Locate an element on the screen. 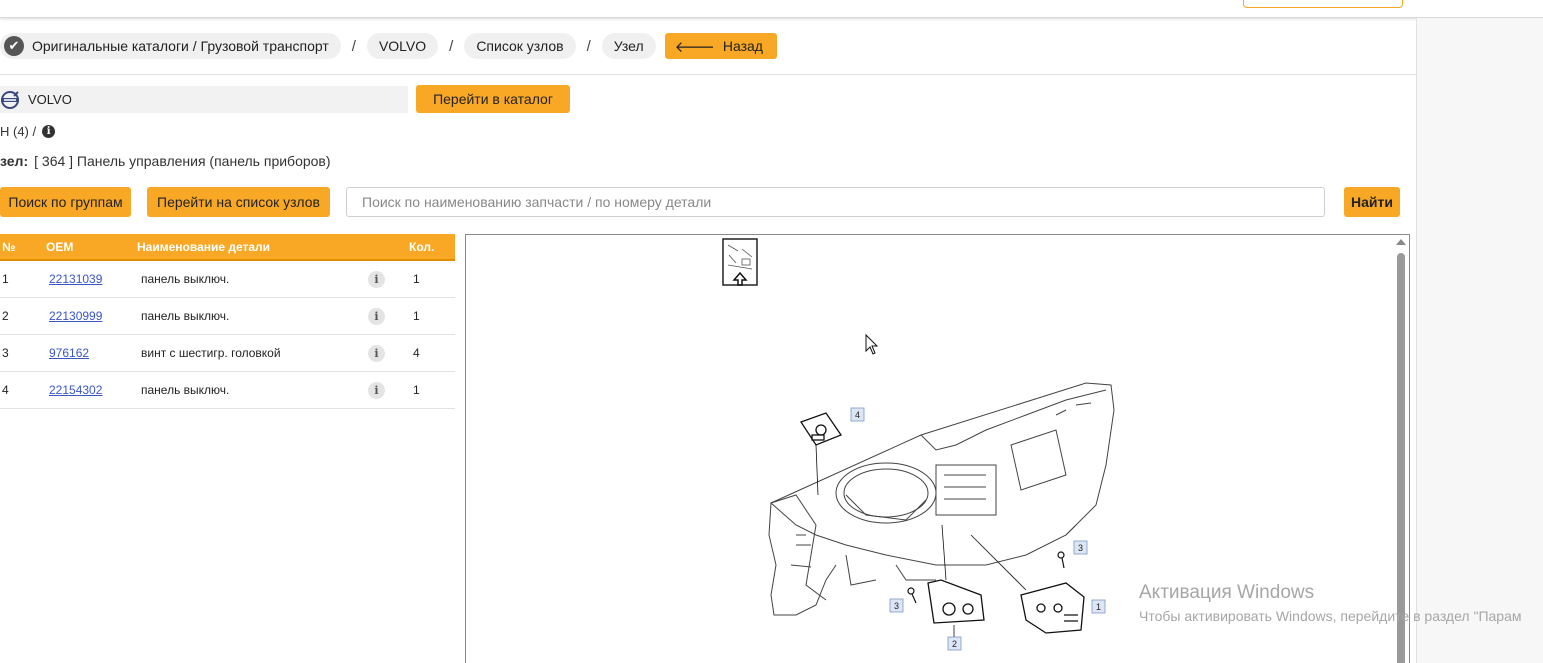 The width and height of the screenshot is (1543, 663). table-row: 2 22130999 панель выключ. i 1 is located at coordinates (227, 316).